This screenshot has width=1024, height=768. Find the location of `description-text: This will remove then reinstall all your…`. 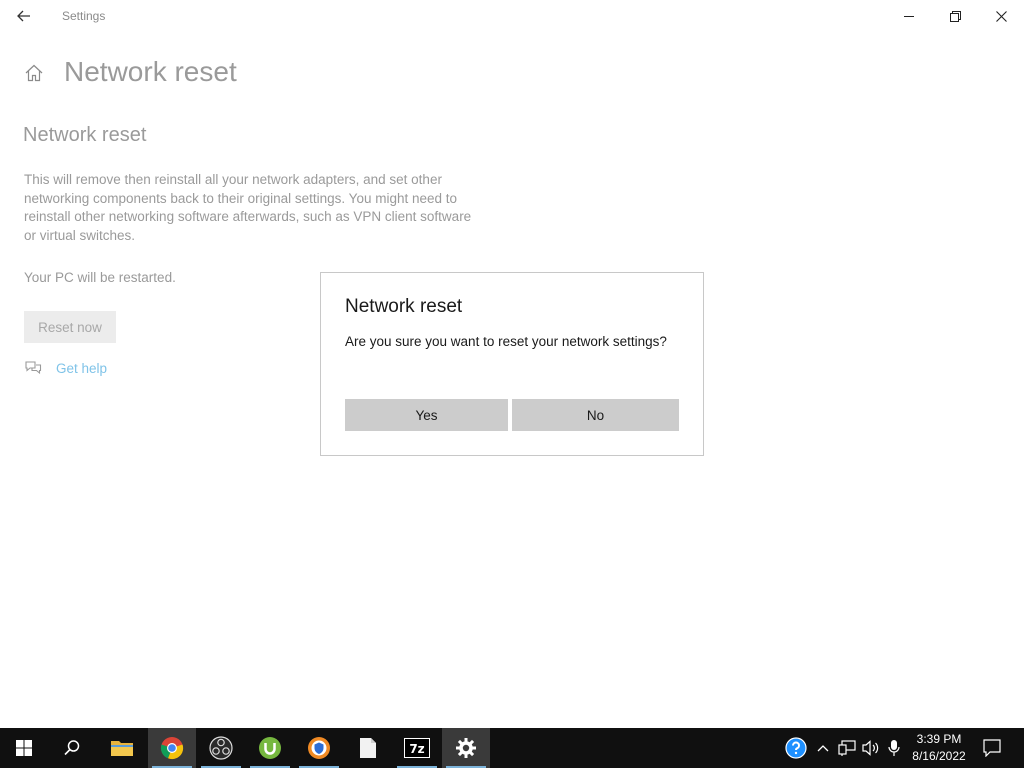

description-text: This will remove then reinstall all your… is located at coordinates (248, 207).